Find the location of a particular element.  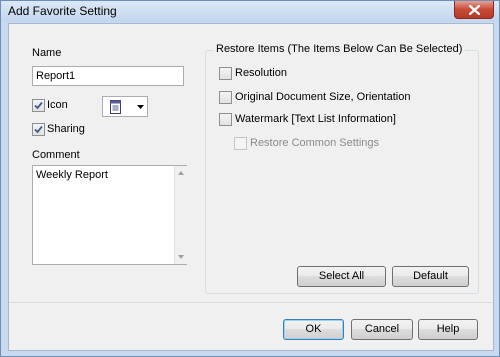

restore-common-settings-checkbox is located at coordinates (240, 143).